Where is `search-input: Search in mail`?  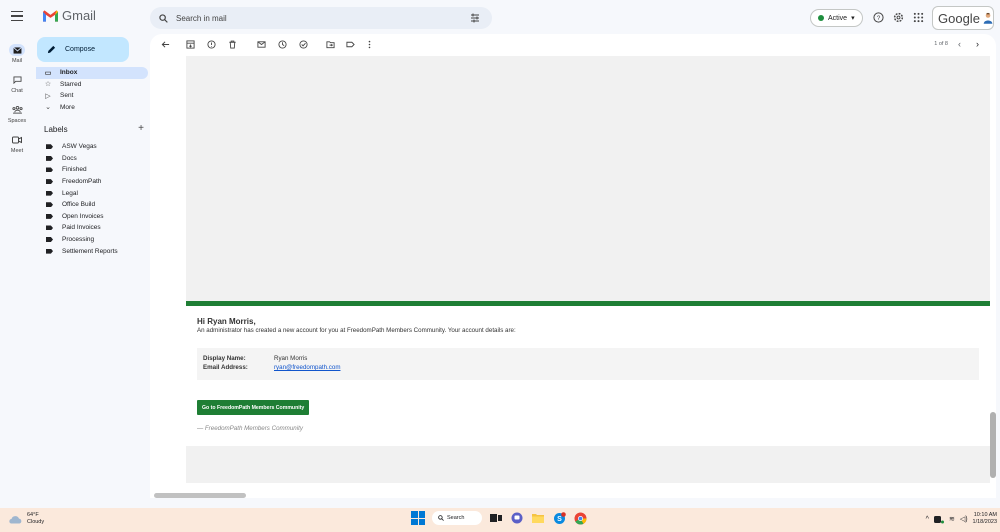
search-input: Search in mail is located at coordinates (201, 18).